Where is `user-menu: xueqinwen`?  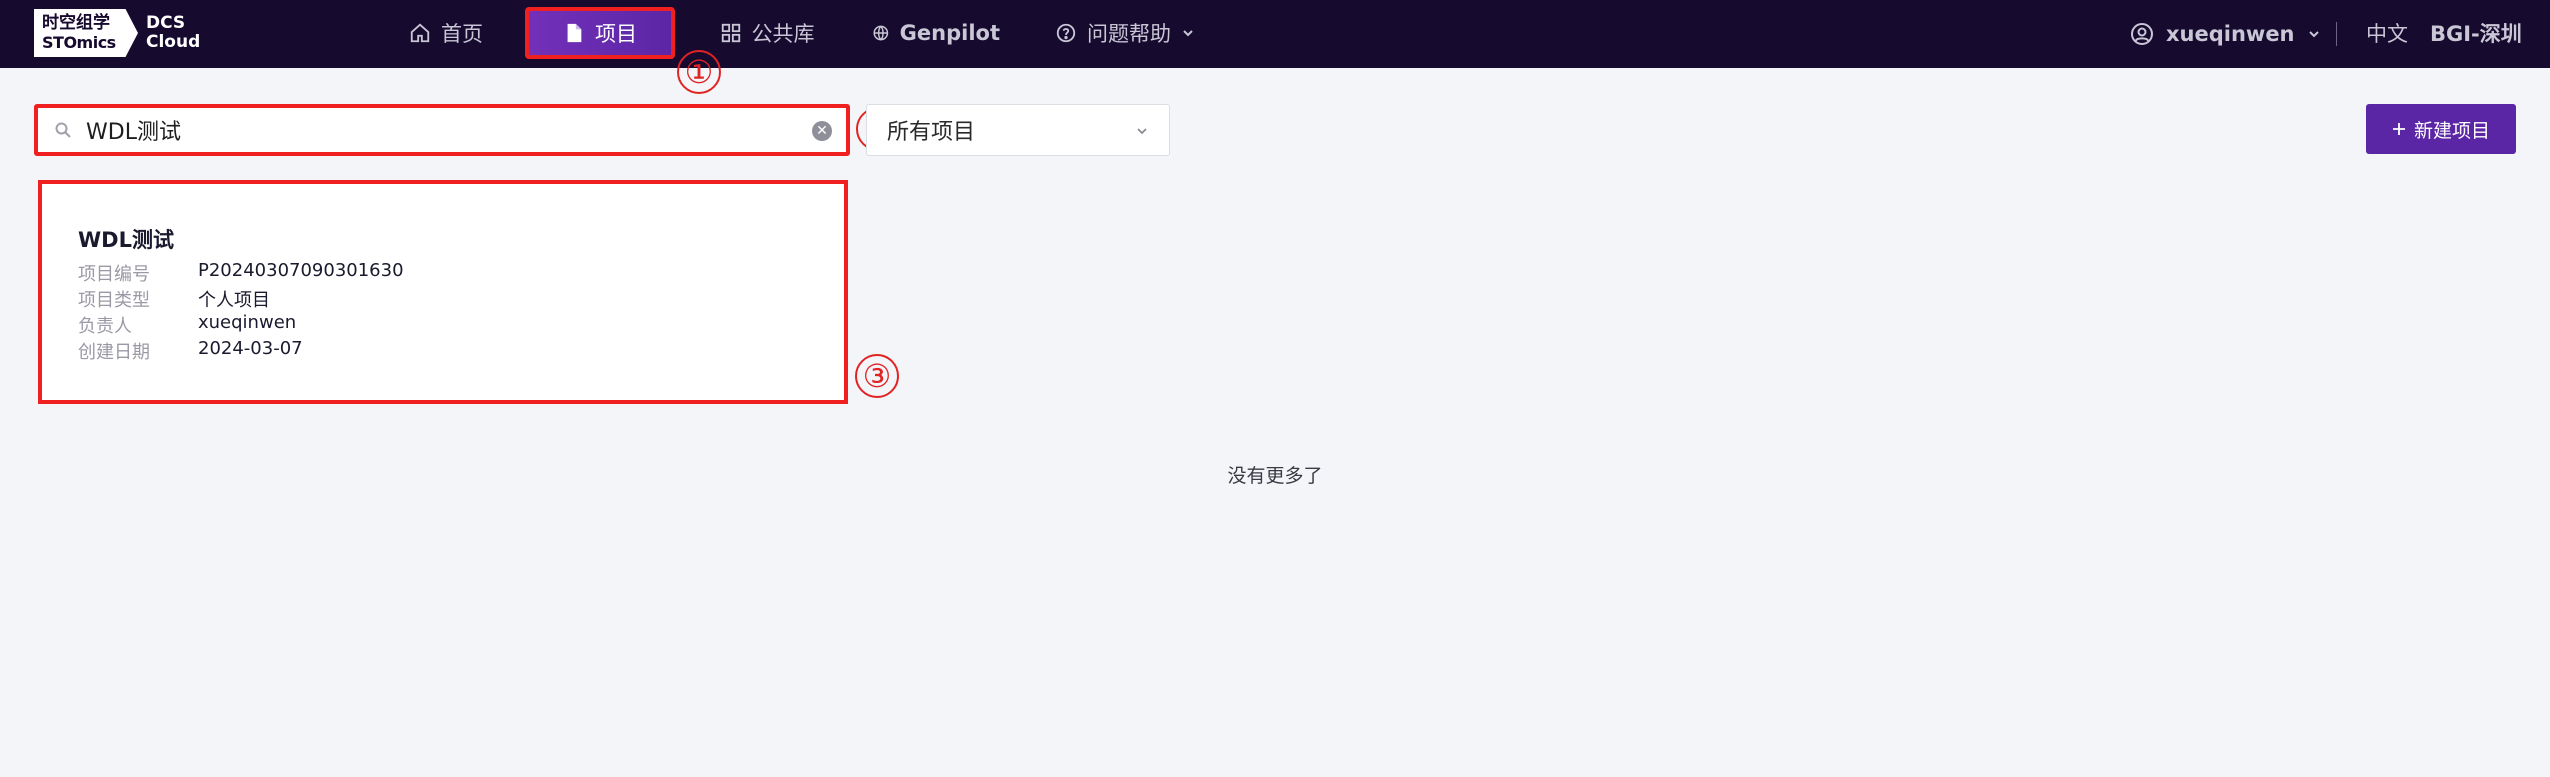
user-menu: xueqinwen is located at coordinates (2225, 34).